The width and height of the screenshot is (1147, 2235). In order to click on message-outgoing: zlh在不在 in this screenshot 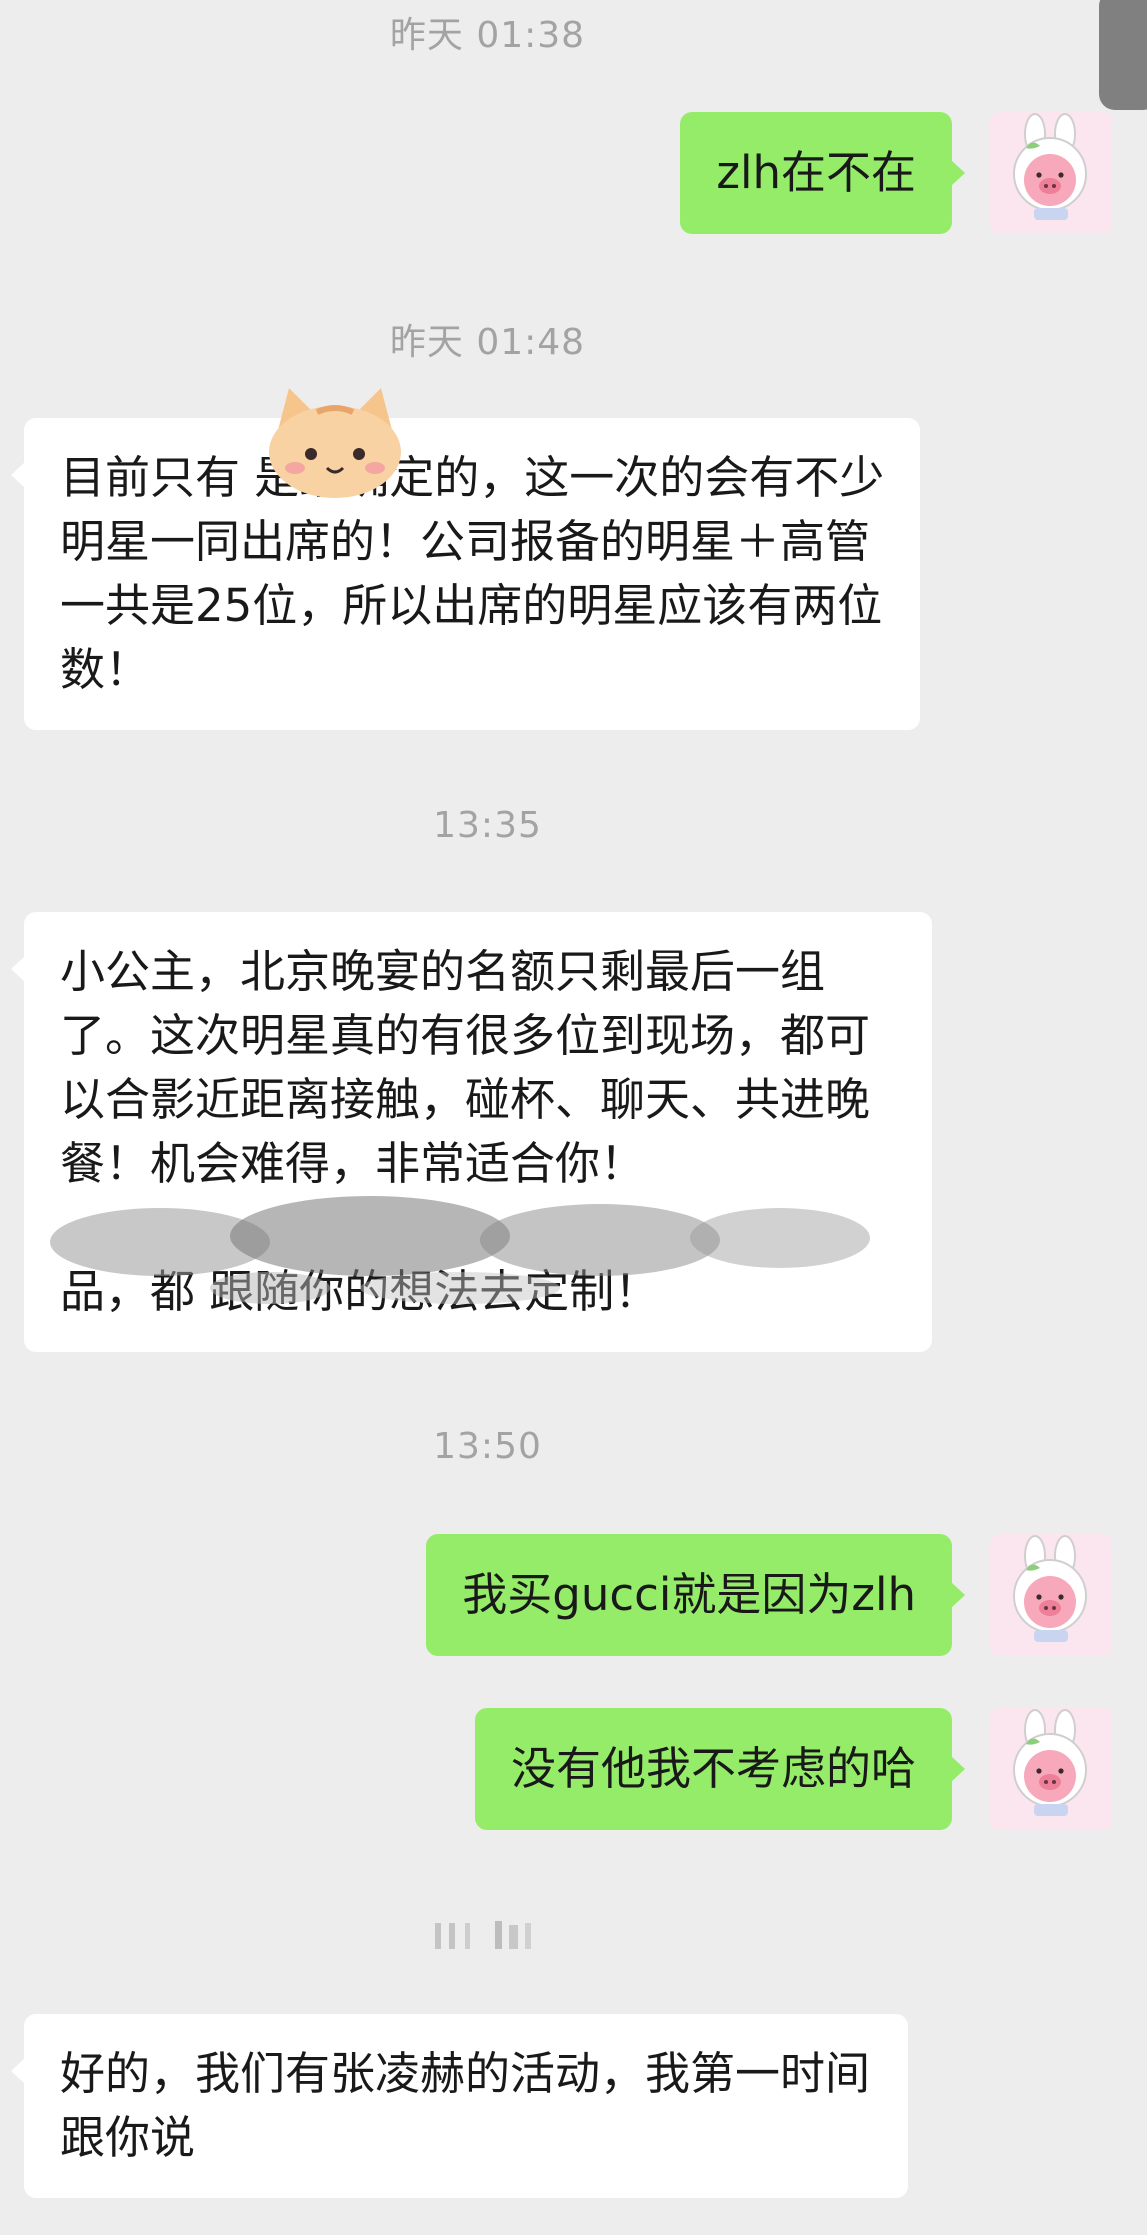, I will do `click(822, 173)`.